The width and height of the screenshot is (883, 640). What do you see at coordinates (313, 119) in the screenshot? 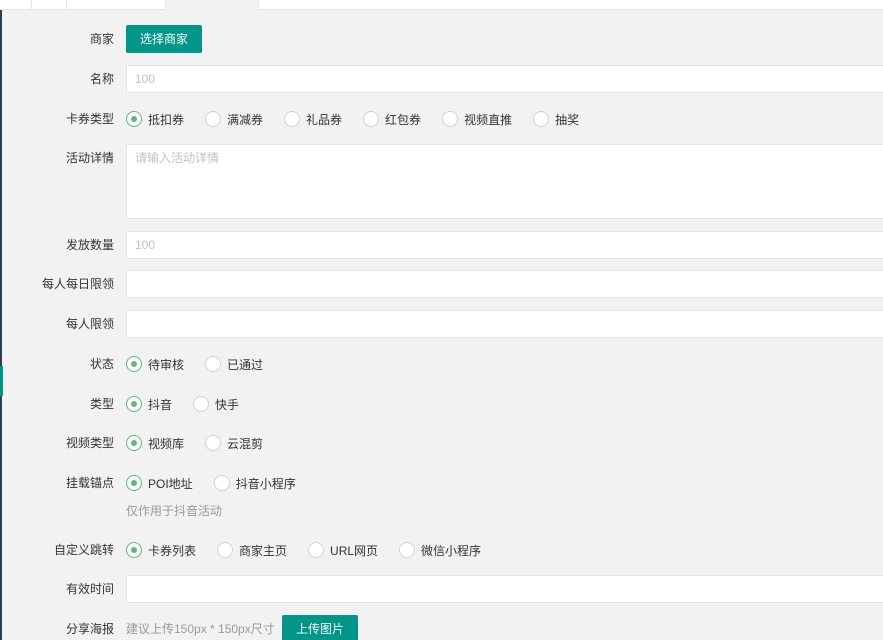
I see `card-type-option-gift: 礼品券` at bounding box center [313, 119].